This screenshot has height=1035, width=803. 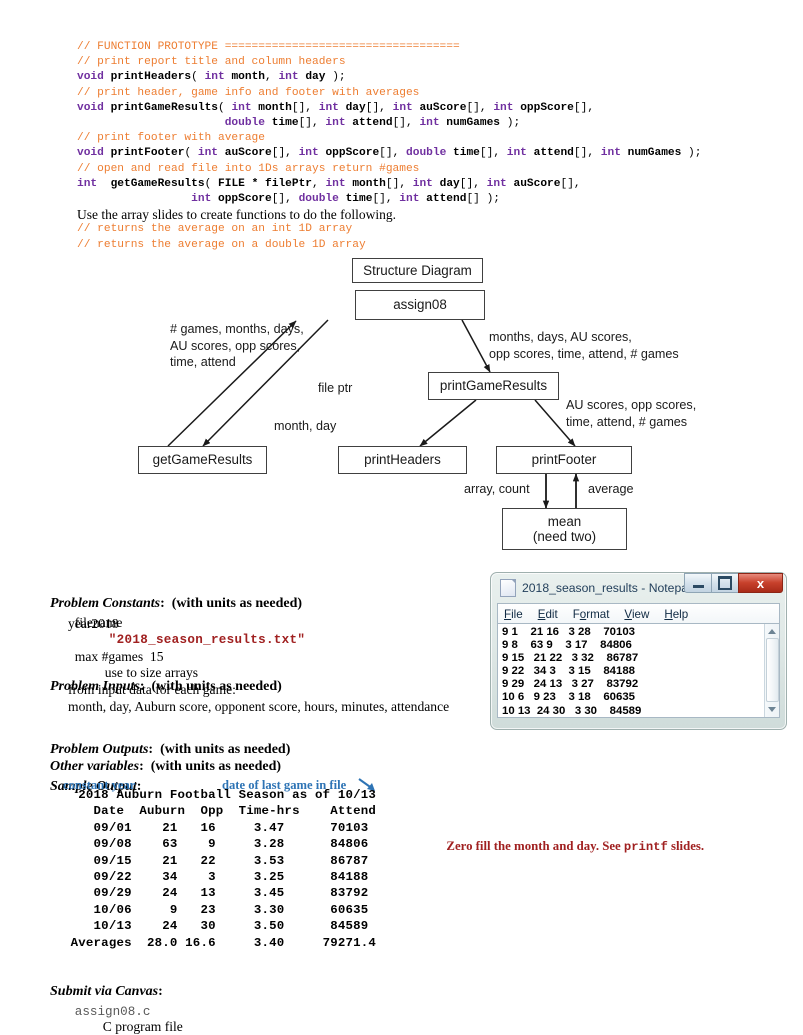 I want to click on notepad-menubar: File Edit Format View Help, so click(x=638, y=613).